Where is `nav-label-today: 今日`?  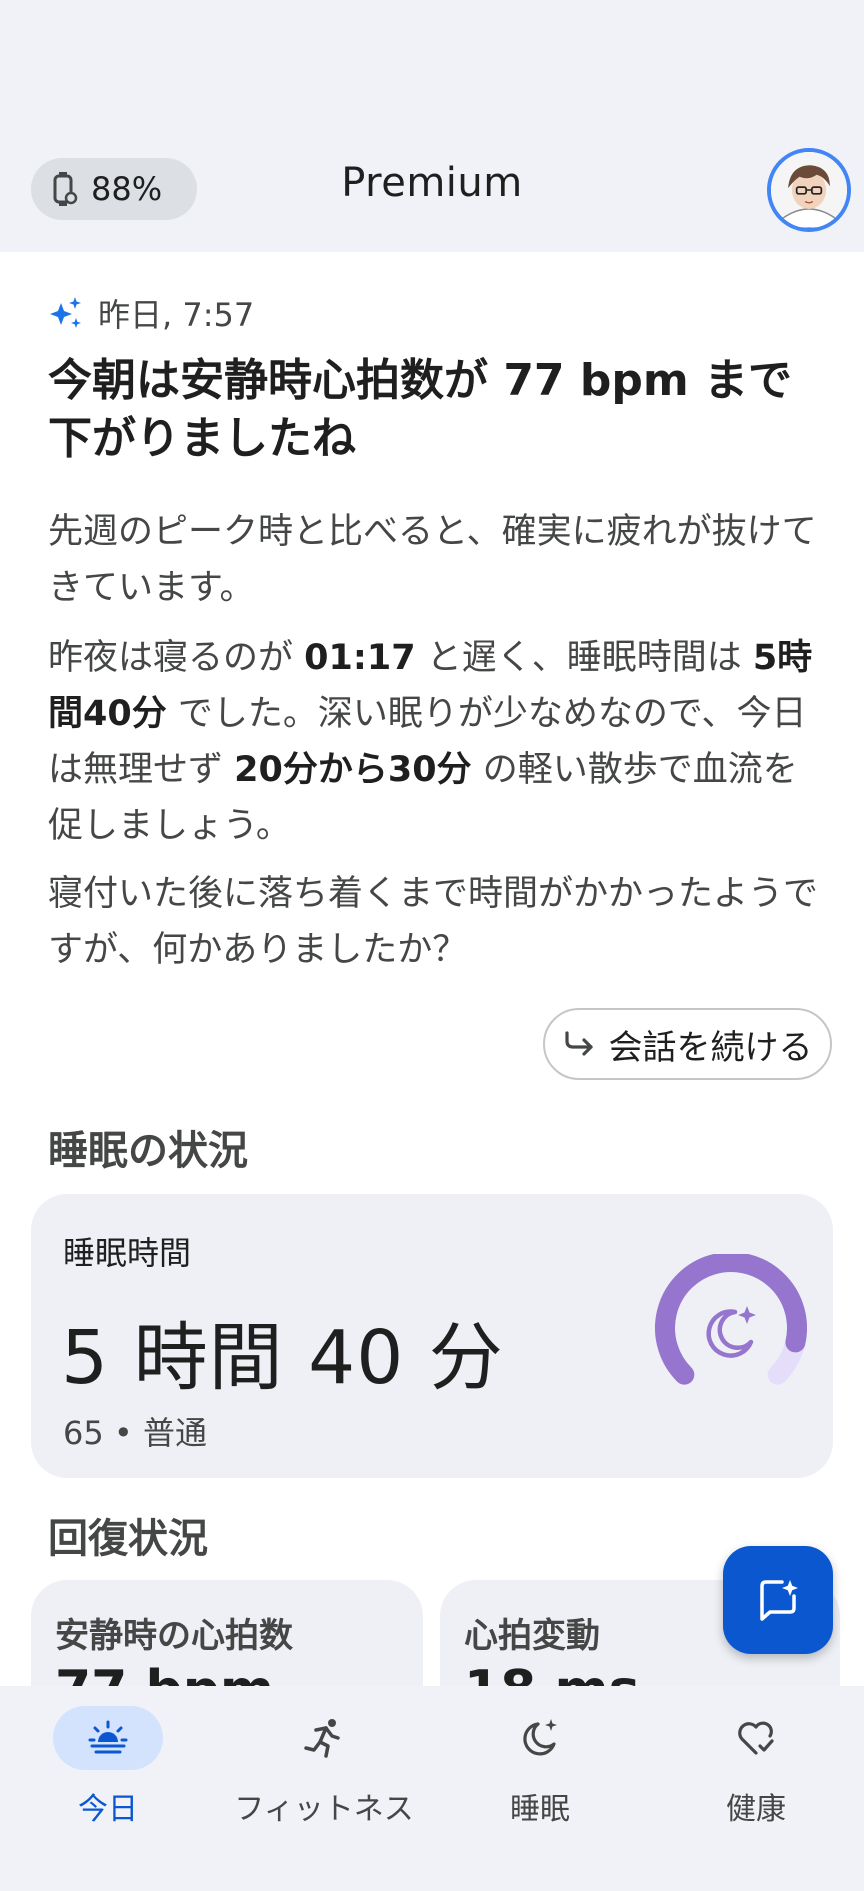 nav-label-today: 今日 is located at coordinates (108, 1809).